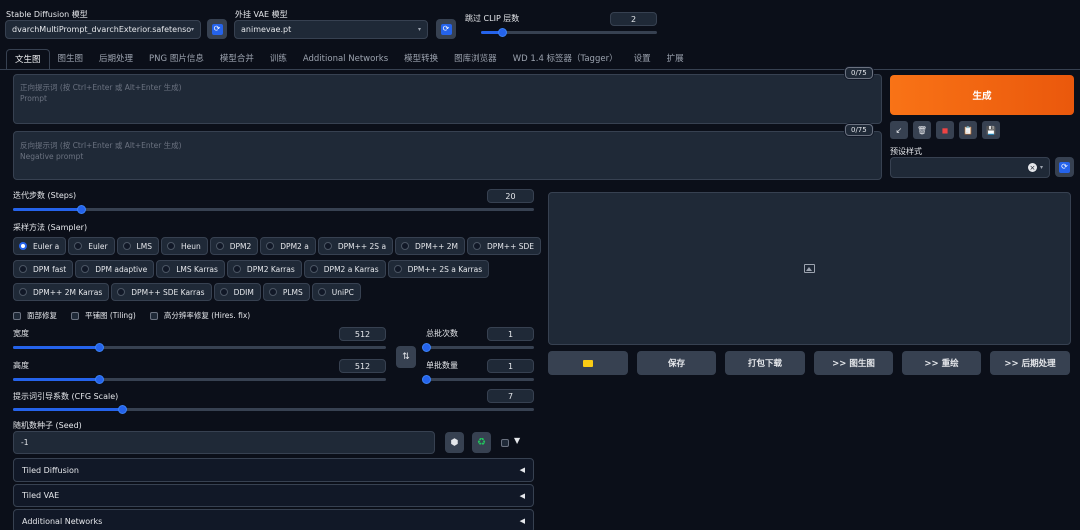 The image size is (1080, 530). Describe the element at coordinates (362, 366) in the screenshot. I see `height-input: 512` at that location.